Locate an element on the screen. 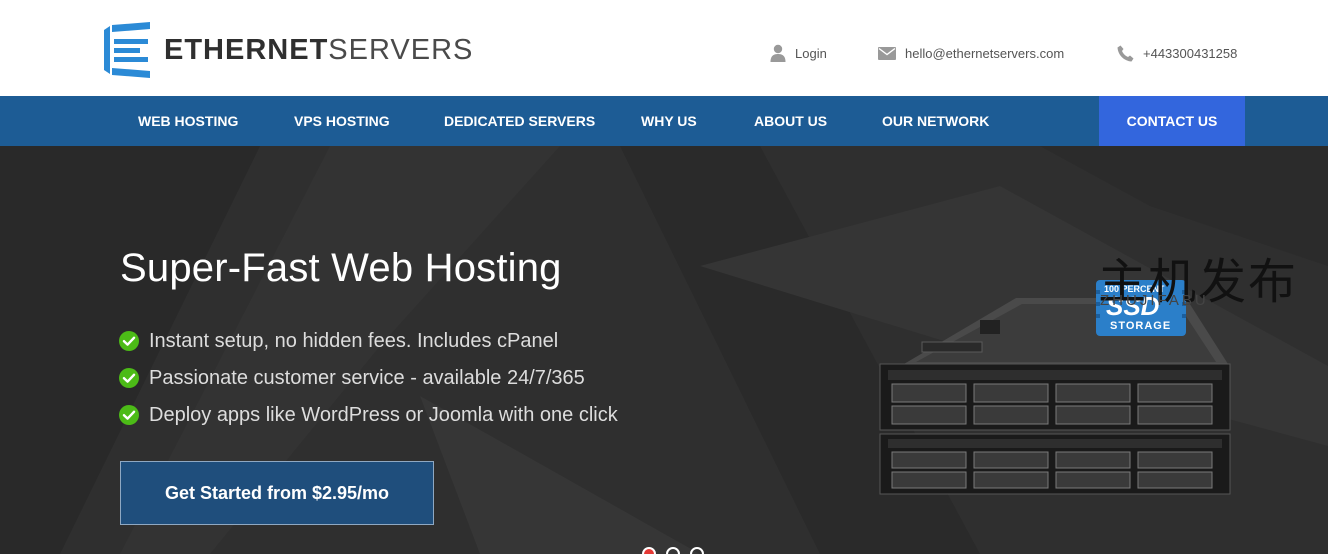 The width and height of the screenshot is (1328, 554). email-link: hello@ethernetservers.com is located at coordinates (971, 53).